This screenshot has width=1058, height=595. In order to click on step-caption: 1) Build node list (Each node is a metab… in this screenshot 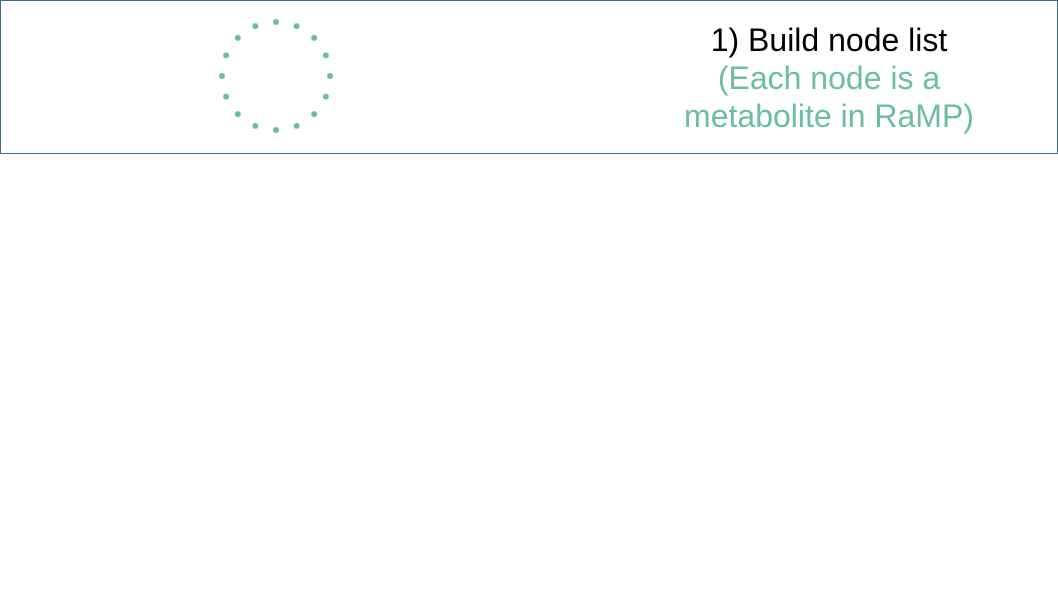, I will do `click(829, 78)`.